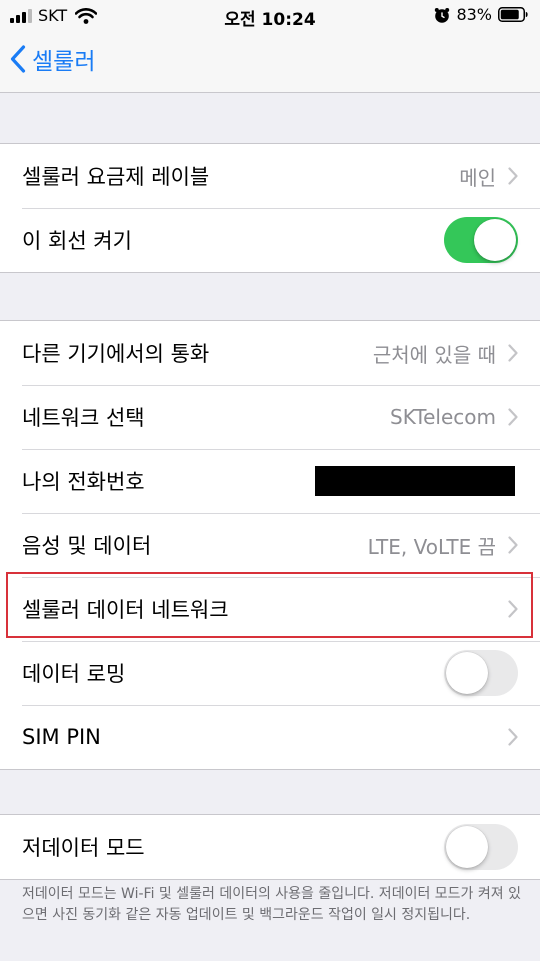  I want to click on row-value: 메인, so click(477, 177).